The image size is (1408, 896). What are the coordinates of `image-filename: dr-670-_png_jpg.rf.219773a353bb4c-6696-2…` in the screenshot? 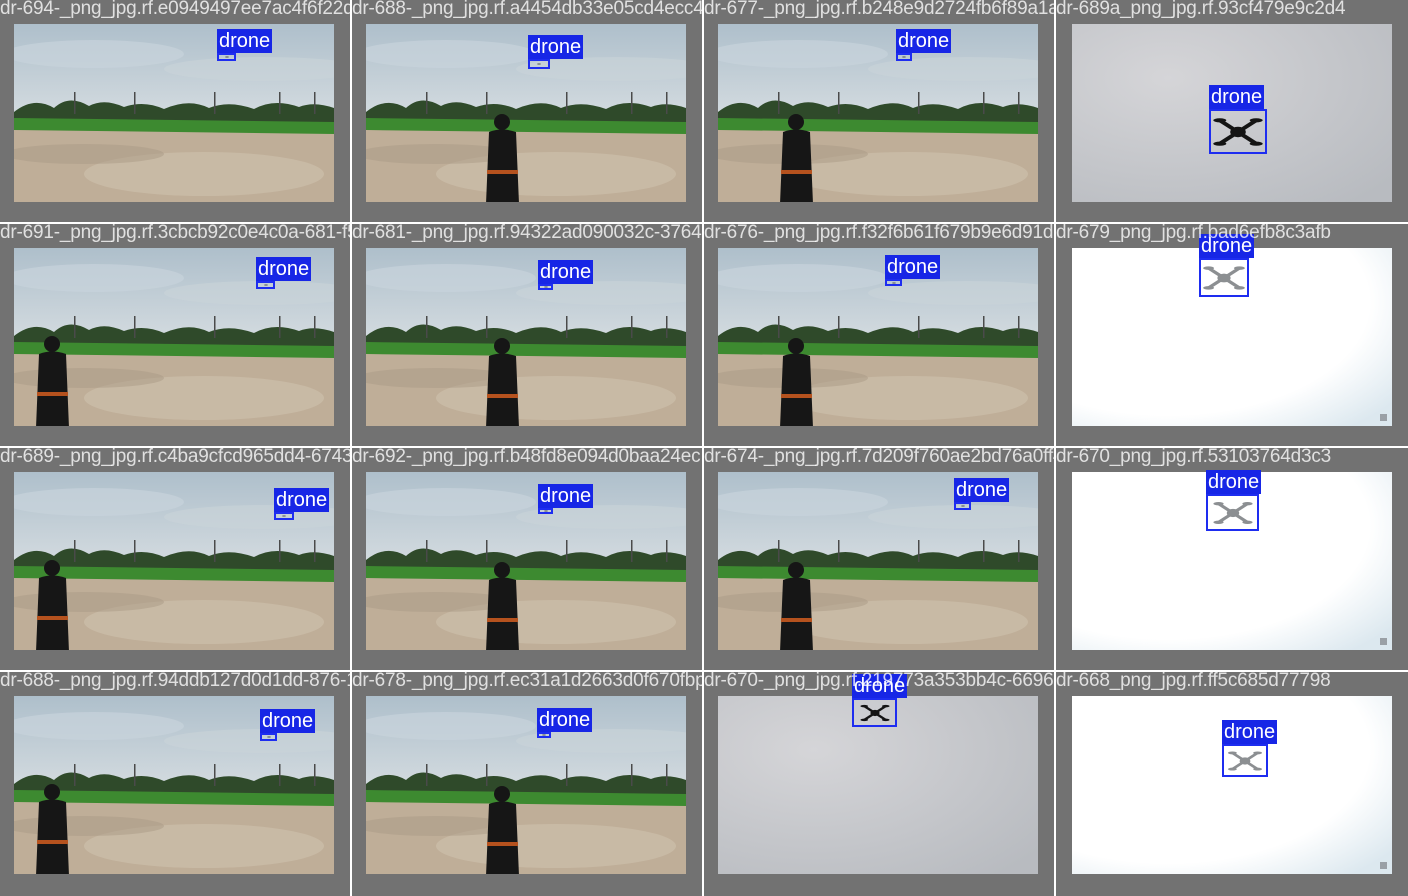 It's located at (879, 681).